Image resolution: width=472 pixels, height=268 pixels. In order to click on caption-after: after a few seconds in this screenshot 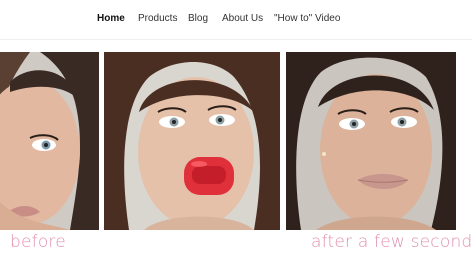, I will do `click(391, 242)`.